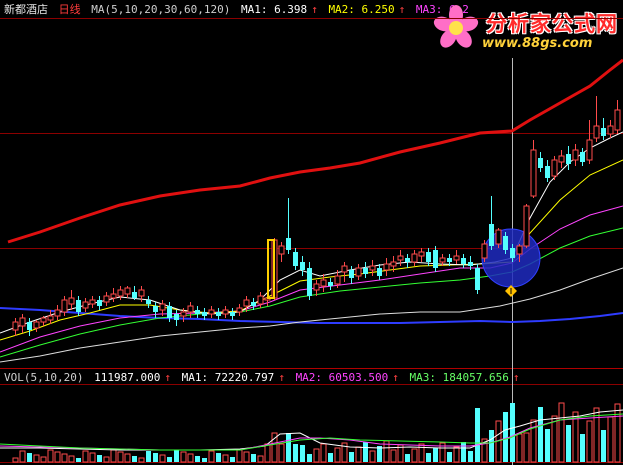 The image size is (623, 465). Describe the element at coordinates (395, 377) in the screenshot. I see `vol-ma2-arrow-icon: ↑` at that location.